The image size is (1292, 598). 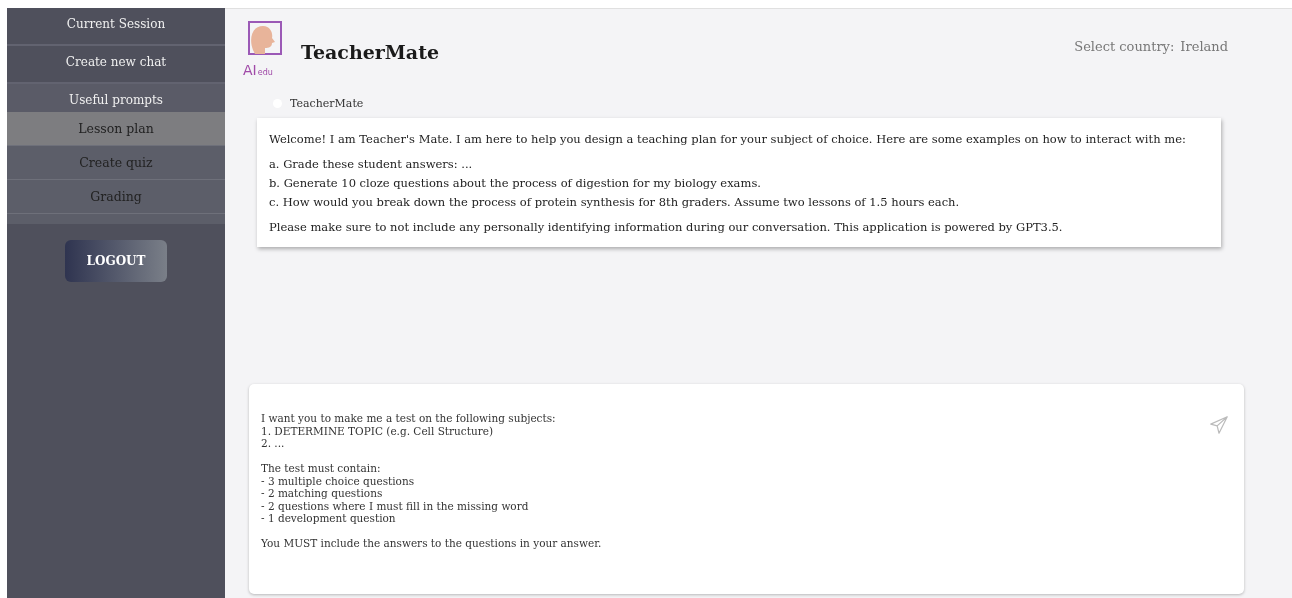 What do you see at coordinates (1124, 46) in the screenshot?
I see `country-label: Select country:` at bounding box center [1124, 46].